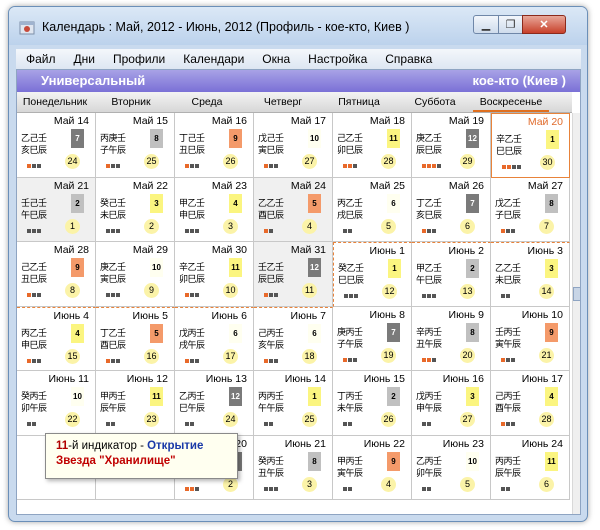 This screenshot has width=600, height=530. What do you see at coordinates (293, 403) in the screenshot?
I see `day-cell: Июнь 14 丙丙壬 午午辰 1 25` at bounding box center [293, 403].